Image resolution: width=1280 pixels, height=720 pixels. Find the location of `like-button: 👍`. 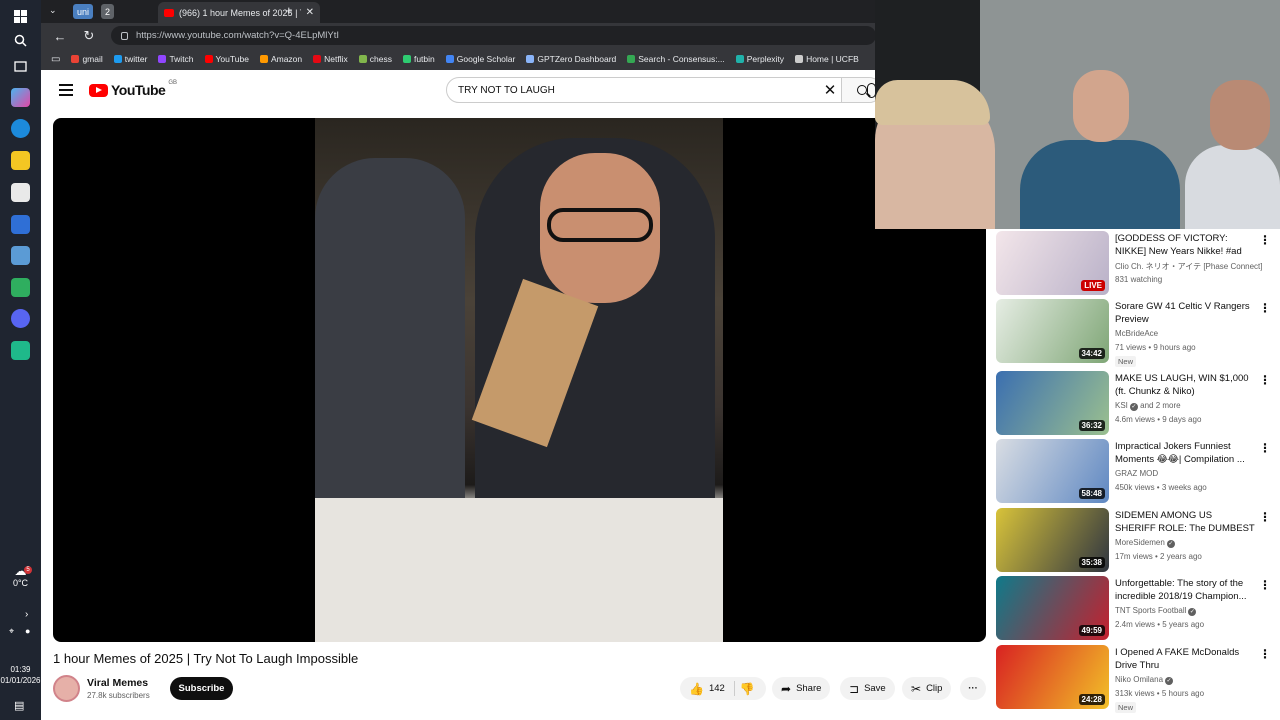

like-button: 👍 is located at coordinates (696, 689).